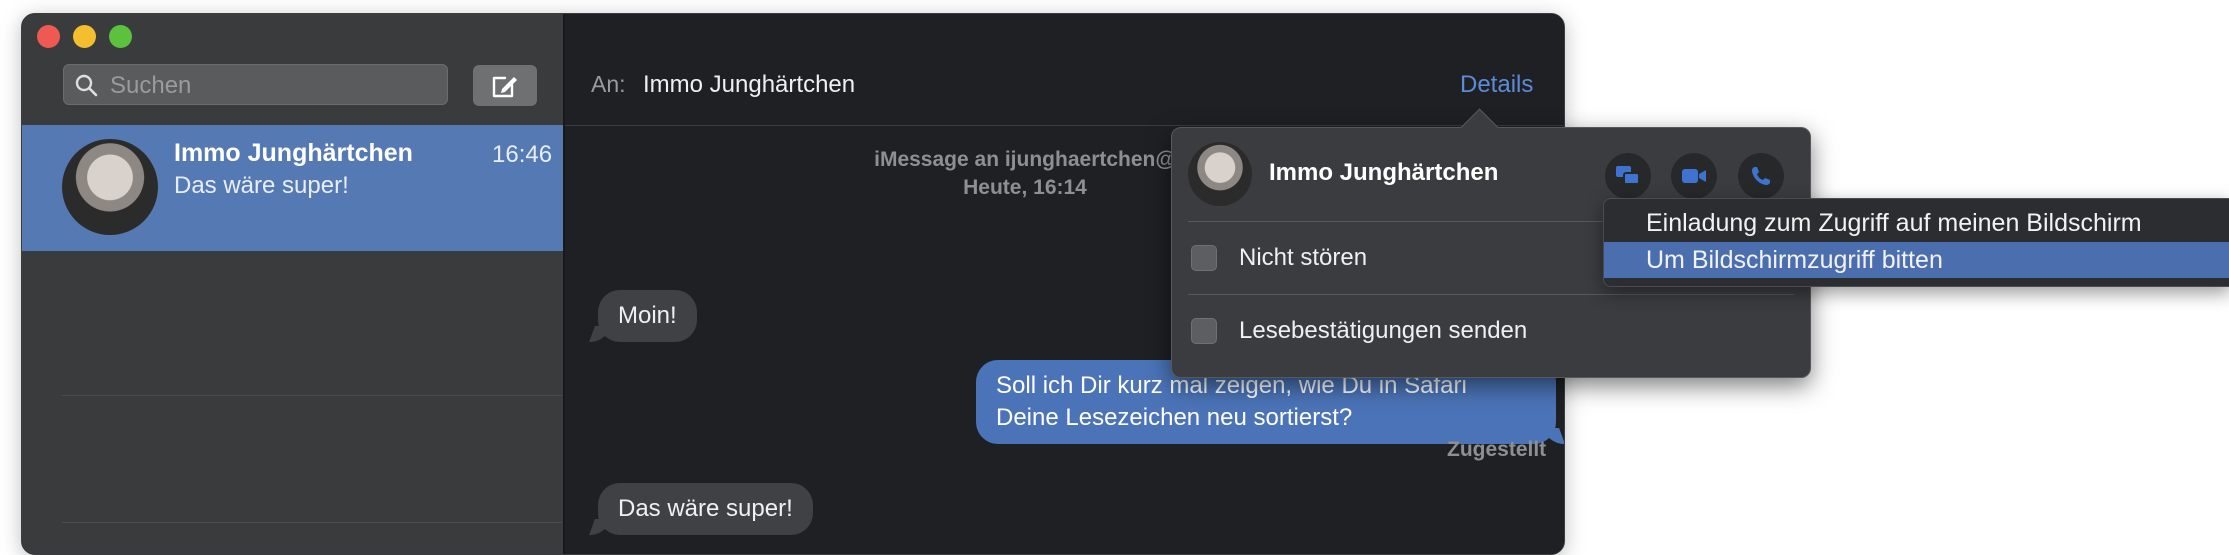 Image resolution: width=2229 pixels, height=555 pixels. Describe the element at coordinates (1174, 417) in the screenshot. I see `message-text-line: Deine Lesezeichen neu sortierst?` at that location.